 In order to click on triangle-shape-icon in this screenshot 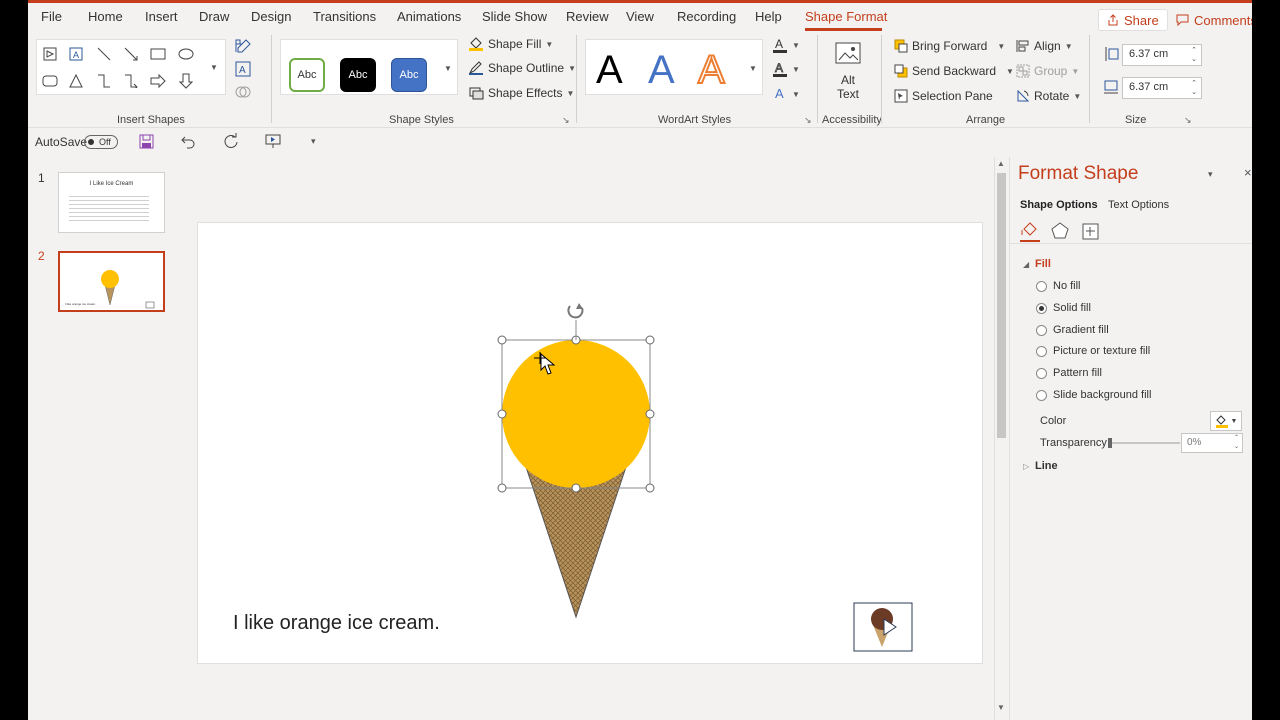, I will do `click(76, 81)`.